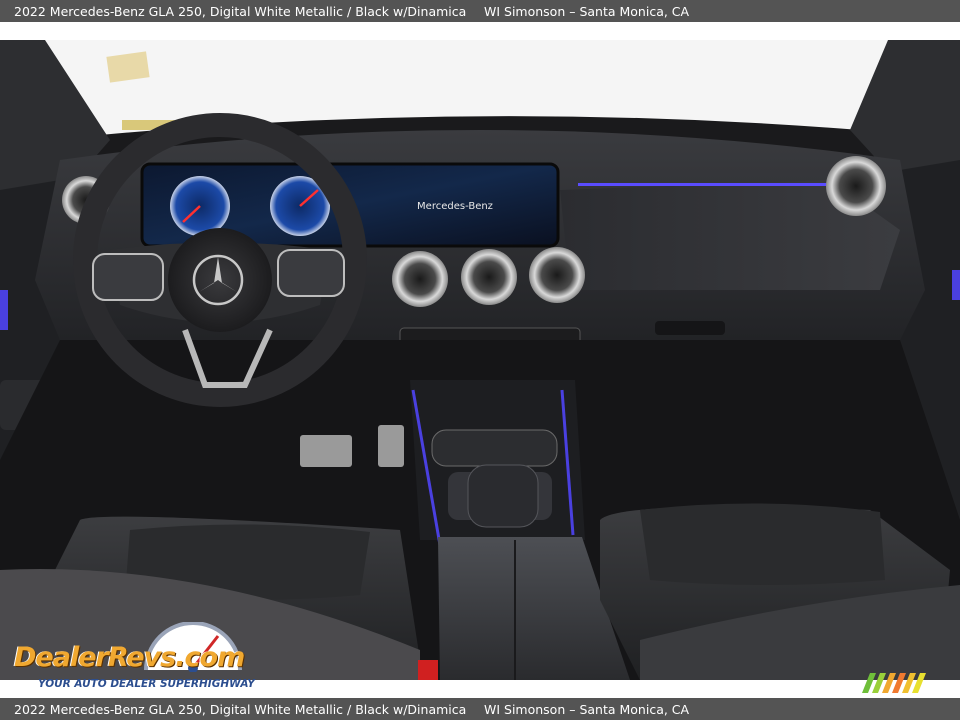 Image resolution: width=960 pixels, height=720 pixels. What do you see at coordinates (956, 285) in the screenshot?
I see `right-ambient-light` at bounding box center [956, 285].